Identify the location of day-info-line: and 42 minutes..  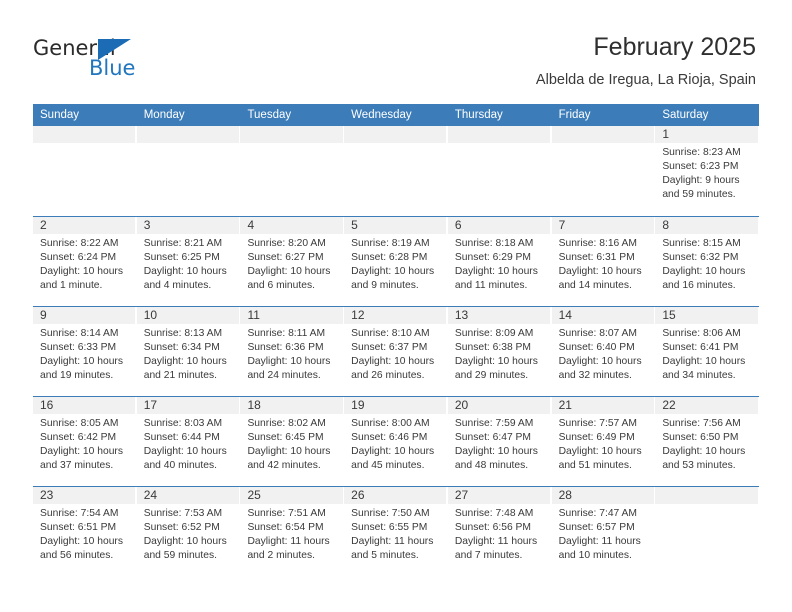
(284, 465).